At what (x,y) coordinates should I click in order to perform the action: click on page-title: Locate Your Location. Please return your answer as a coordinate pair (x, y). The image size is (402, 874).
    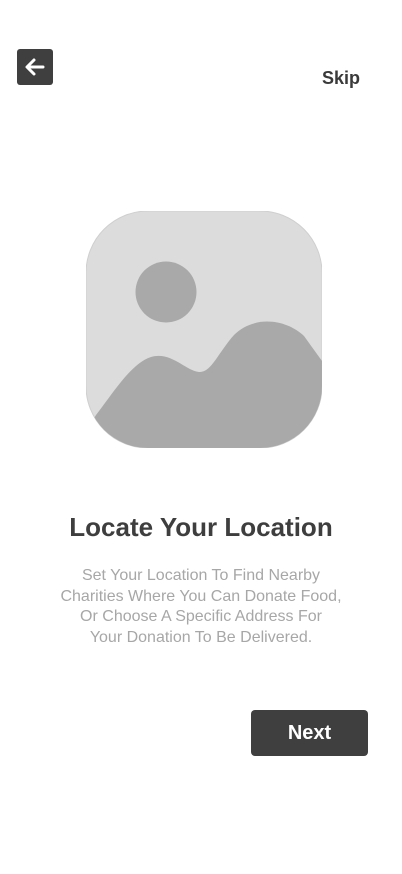
    Looking at the image, I should click on (201, 527).